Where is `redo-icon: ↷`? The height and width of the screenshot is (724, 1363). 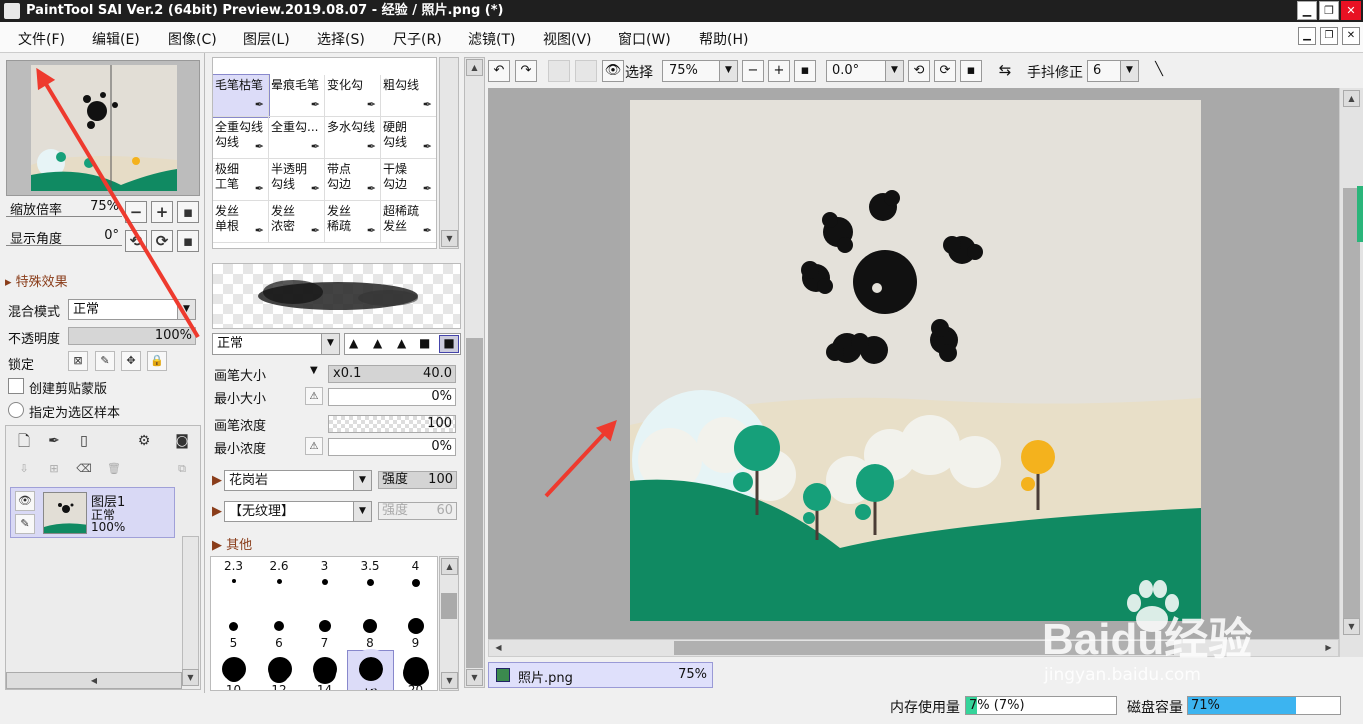 redo-icon: ↷ is located at coordinates (526, 71).